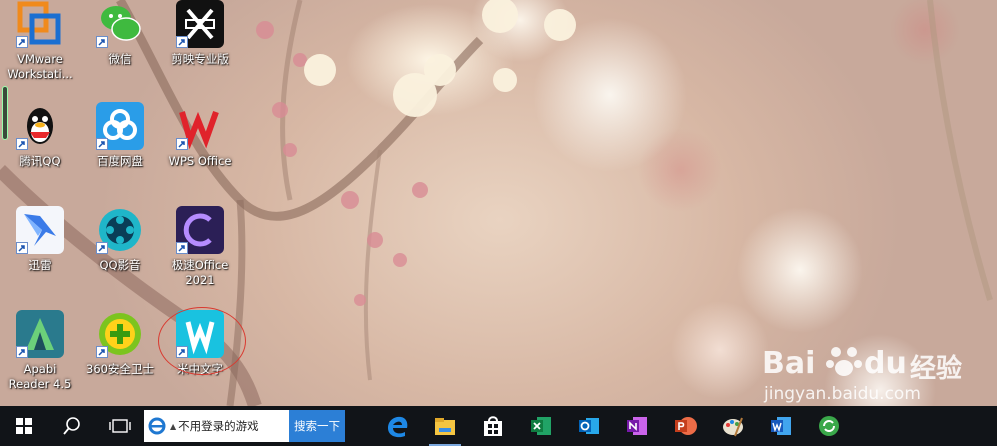  I want to click on desktop-icon-jisu-office: 极速Office 2021, so click(200, 254).